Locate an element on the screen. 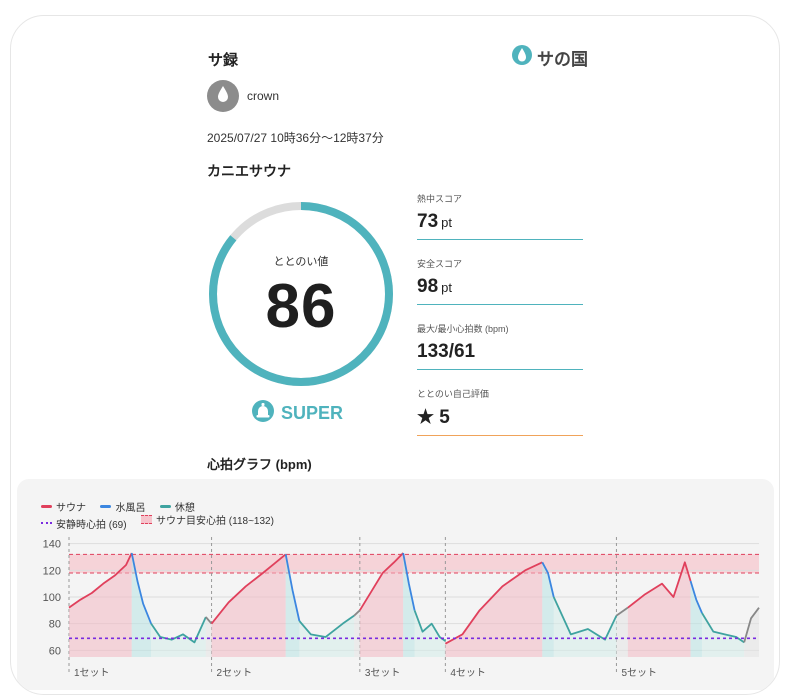 This screenshot has width=800, height=700. user-name: crown is located at coordinates (263, 96).